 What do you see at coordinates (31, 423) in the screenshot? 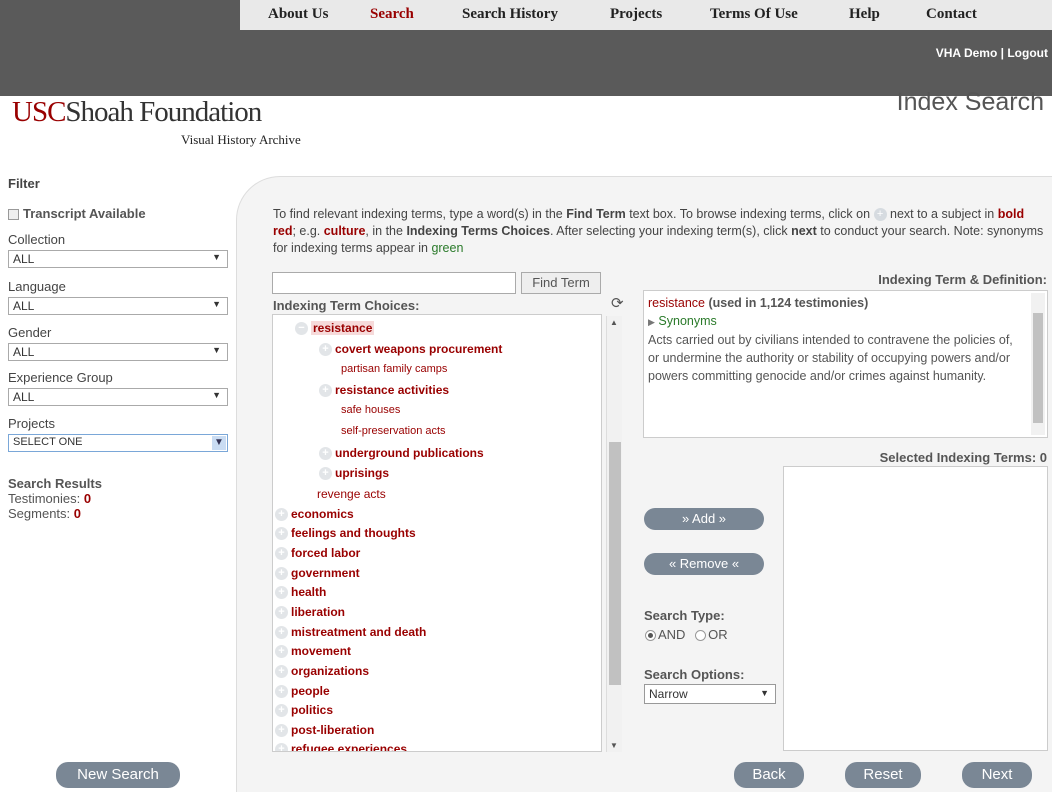
I see `projects-label: Projects` at bounding box center [31, 423].